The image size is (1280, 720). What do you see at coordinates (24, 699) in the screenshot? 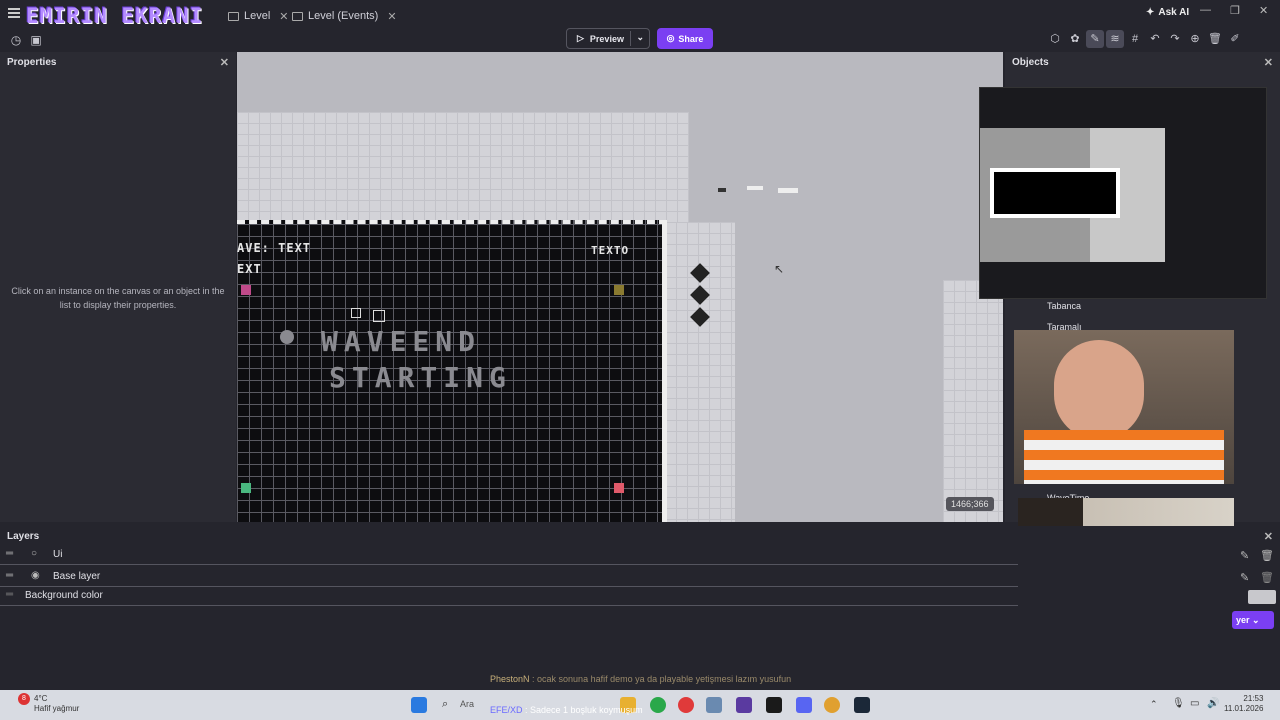
I see `notification-badge: 8` at bounding box center [24, 699].